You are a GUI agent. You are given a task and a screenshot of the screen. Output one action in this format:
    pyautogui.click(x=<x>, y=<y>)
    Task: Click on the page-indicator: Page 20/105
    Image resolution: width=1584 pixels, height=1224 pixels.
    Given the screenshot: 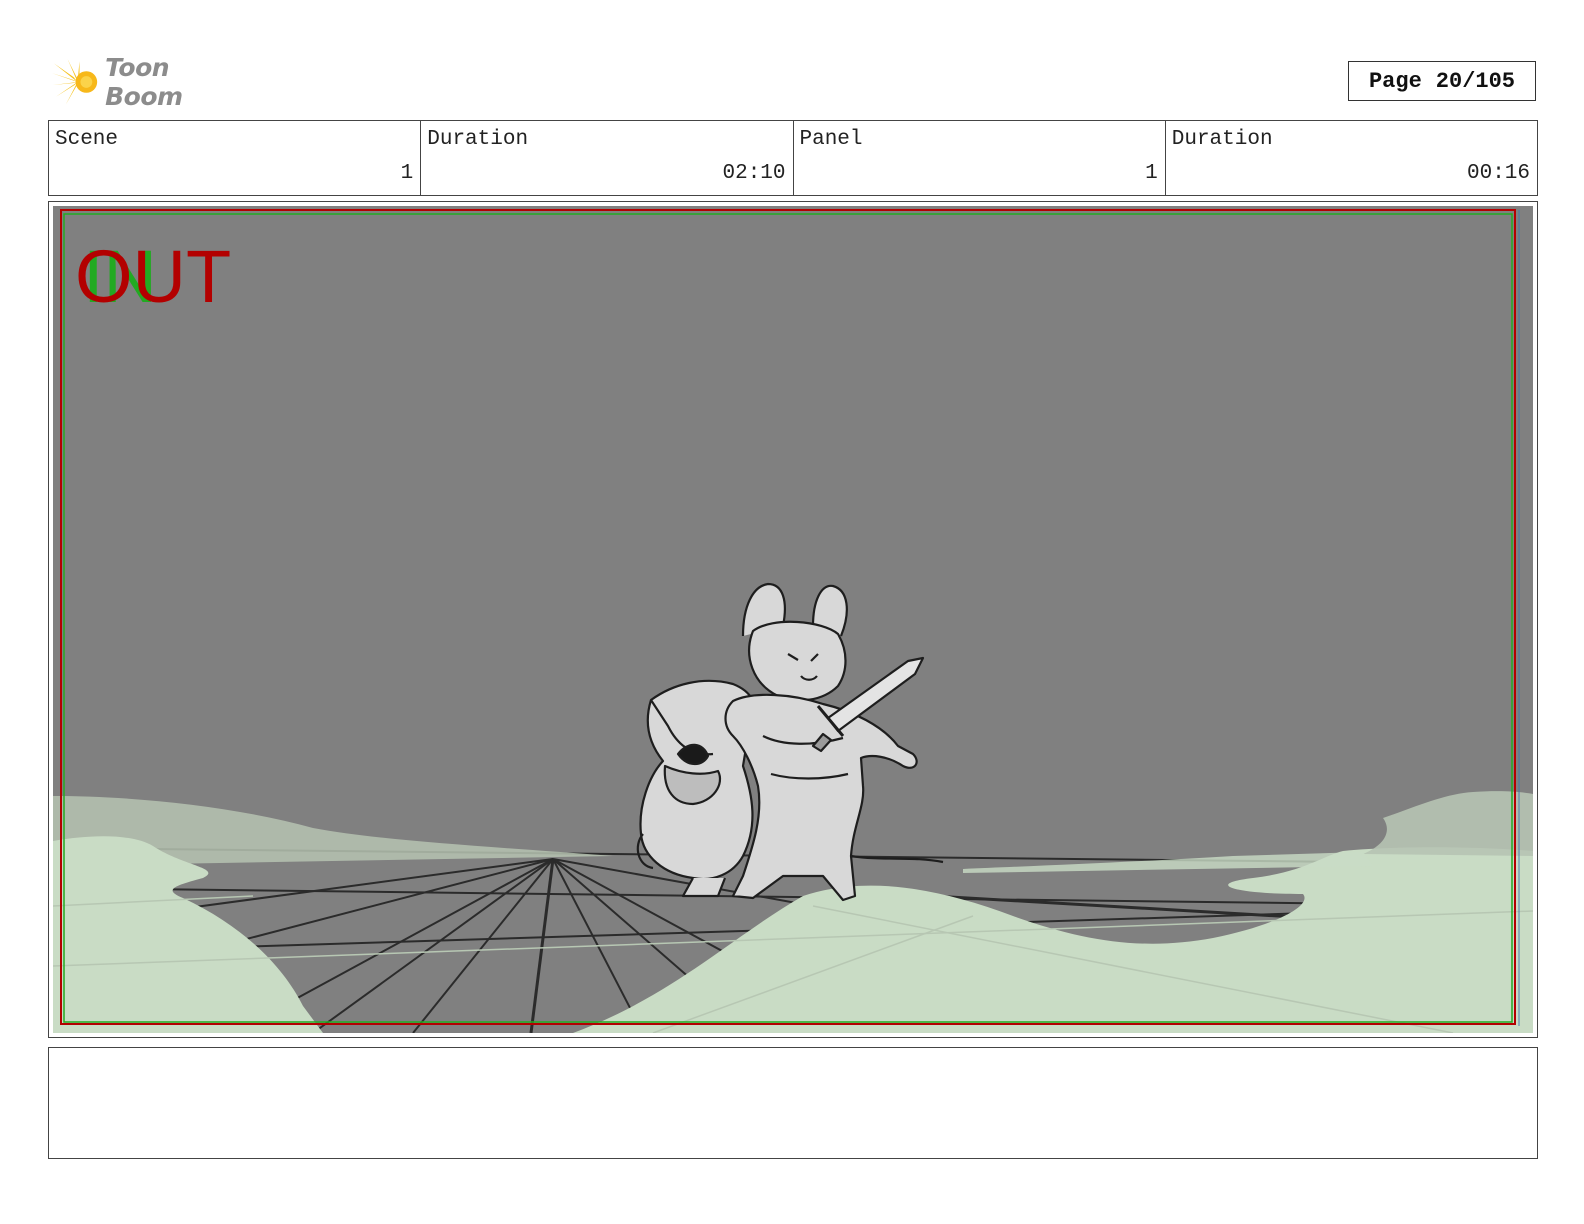 What is the action you would take?
    pyautogui.click(x=1442, y=81)
    